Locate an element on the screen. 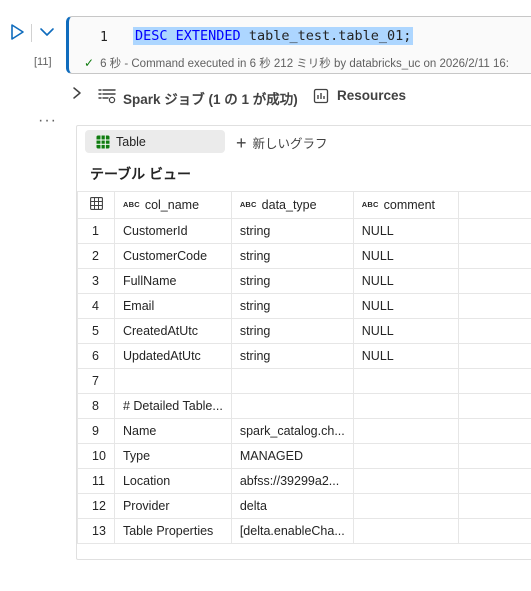 This screenshot has width=531, height=591. chevron-right-icon is located at coordinates (77, 94).